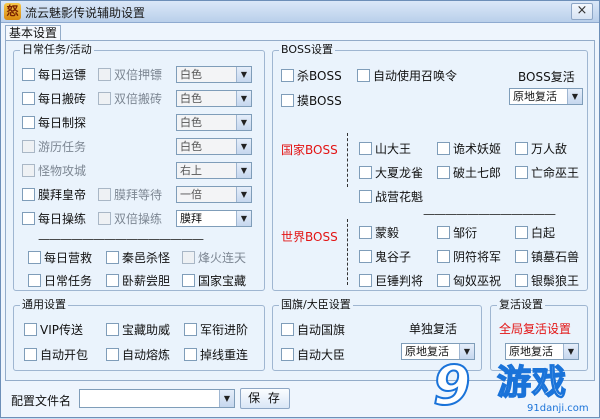  I want to click on checkbox-daily-rescue: 每日营救, so click(60, 257).